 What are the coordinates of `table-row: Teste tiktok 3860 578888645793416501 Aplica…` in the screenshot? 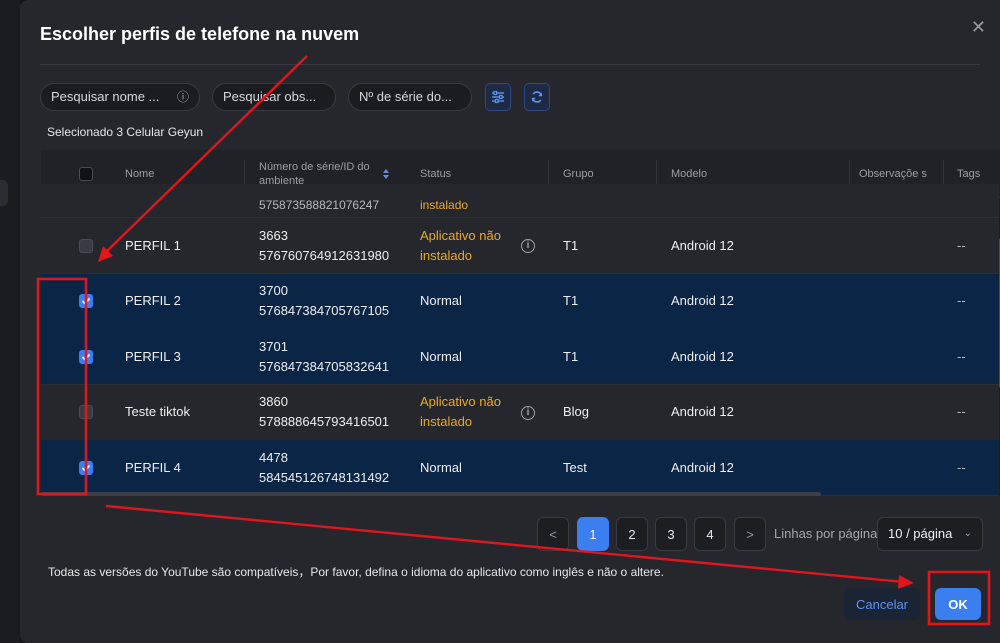 It's located at (520, 412).